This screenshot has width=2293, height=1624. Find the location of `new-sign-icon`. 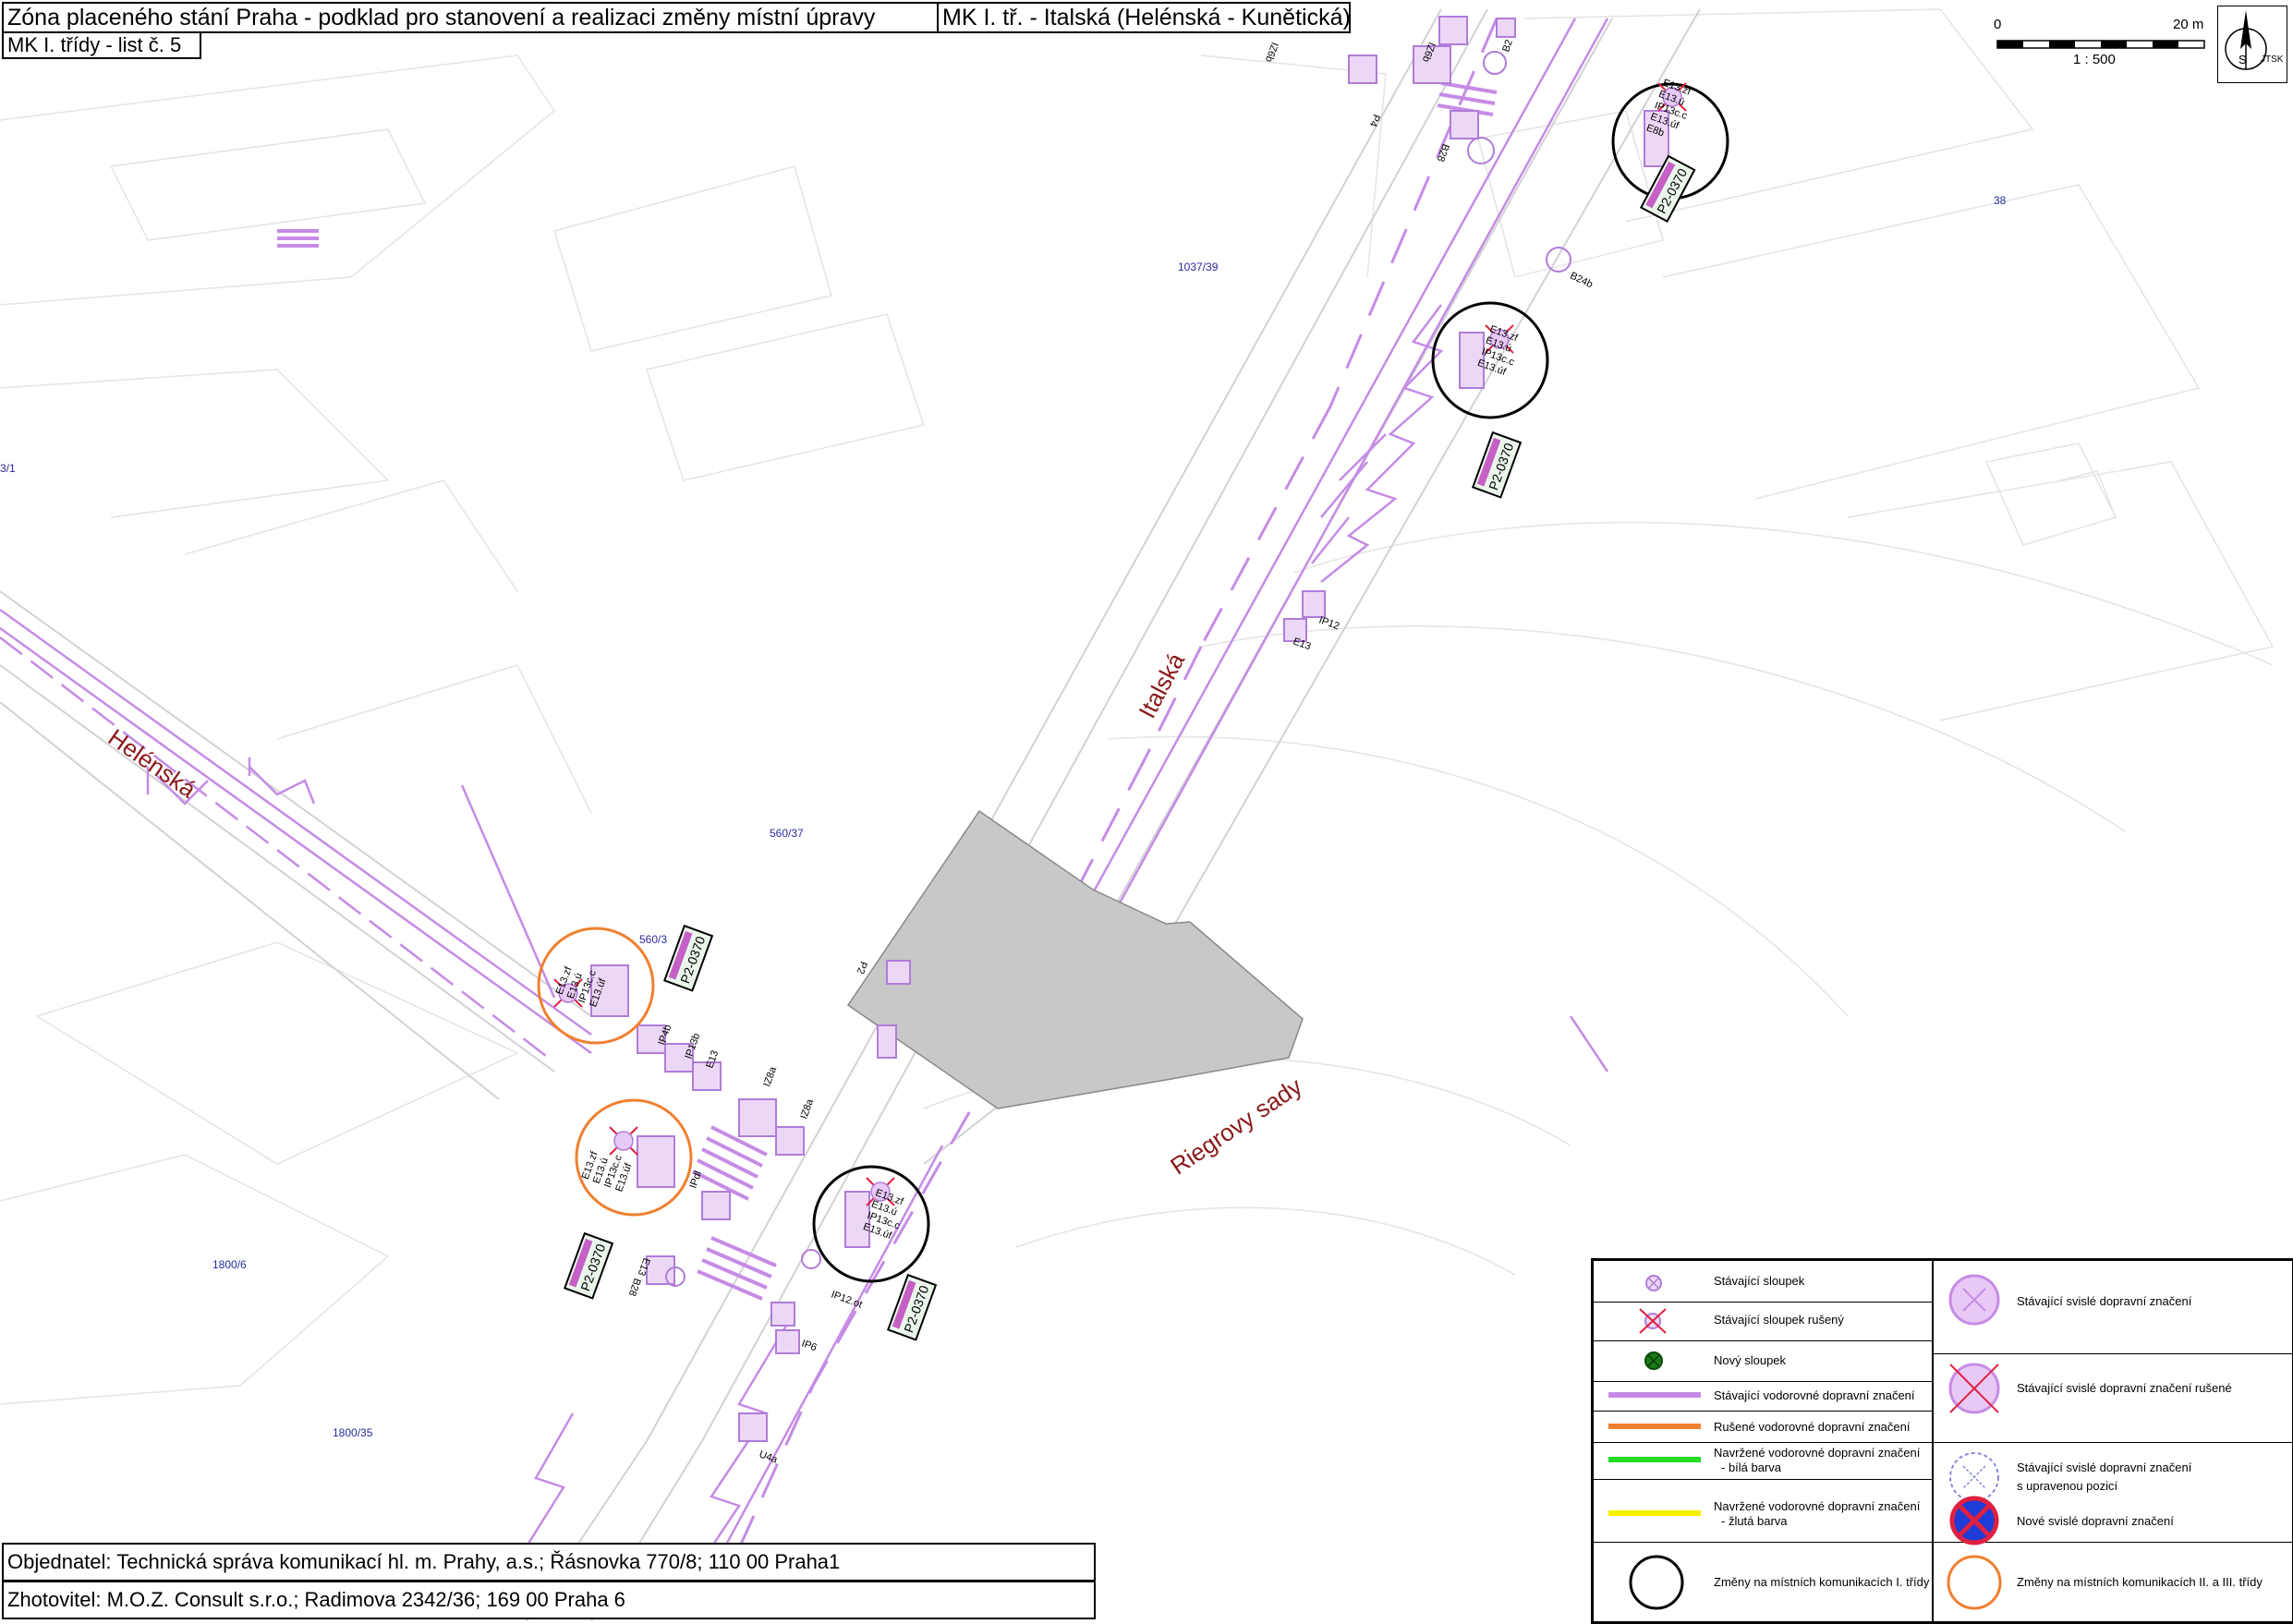

new-sign-icon is located at coordinates (1974, 1520).